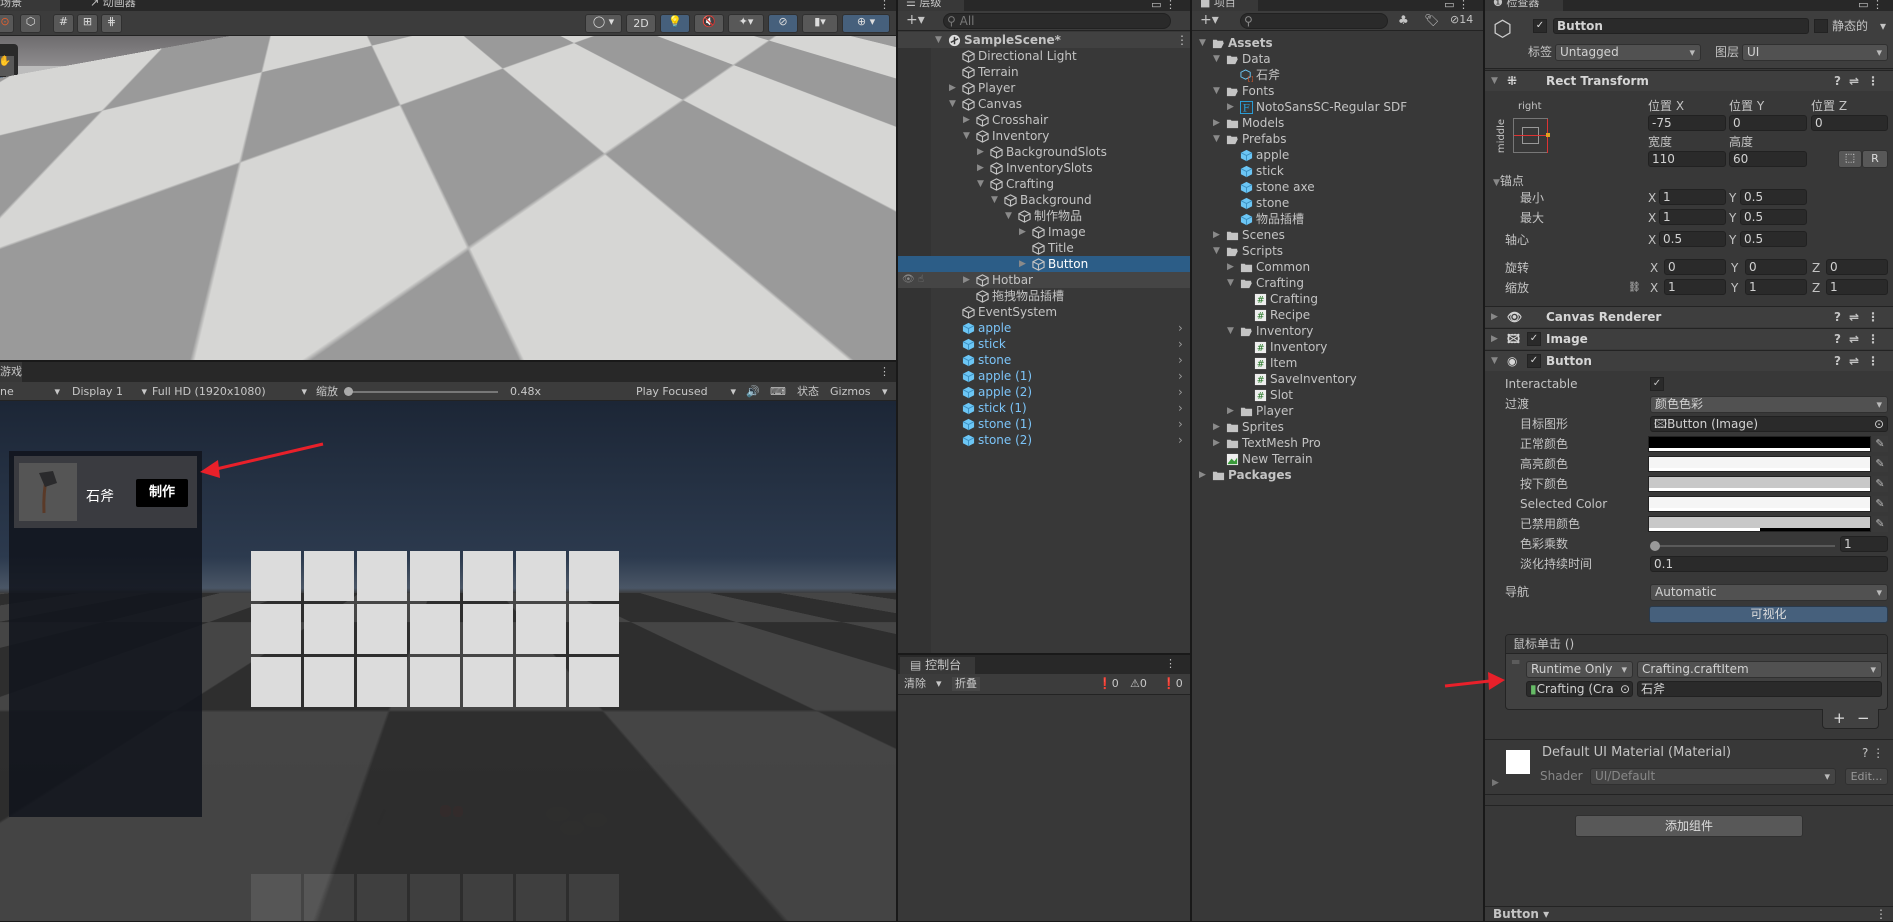 The width and height of the screenshot is (1893, 922). I want to click on annotation-arrow-game, so click(262, 460).